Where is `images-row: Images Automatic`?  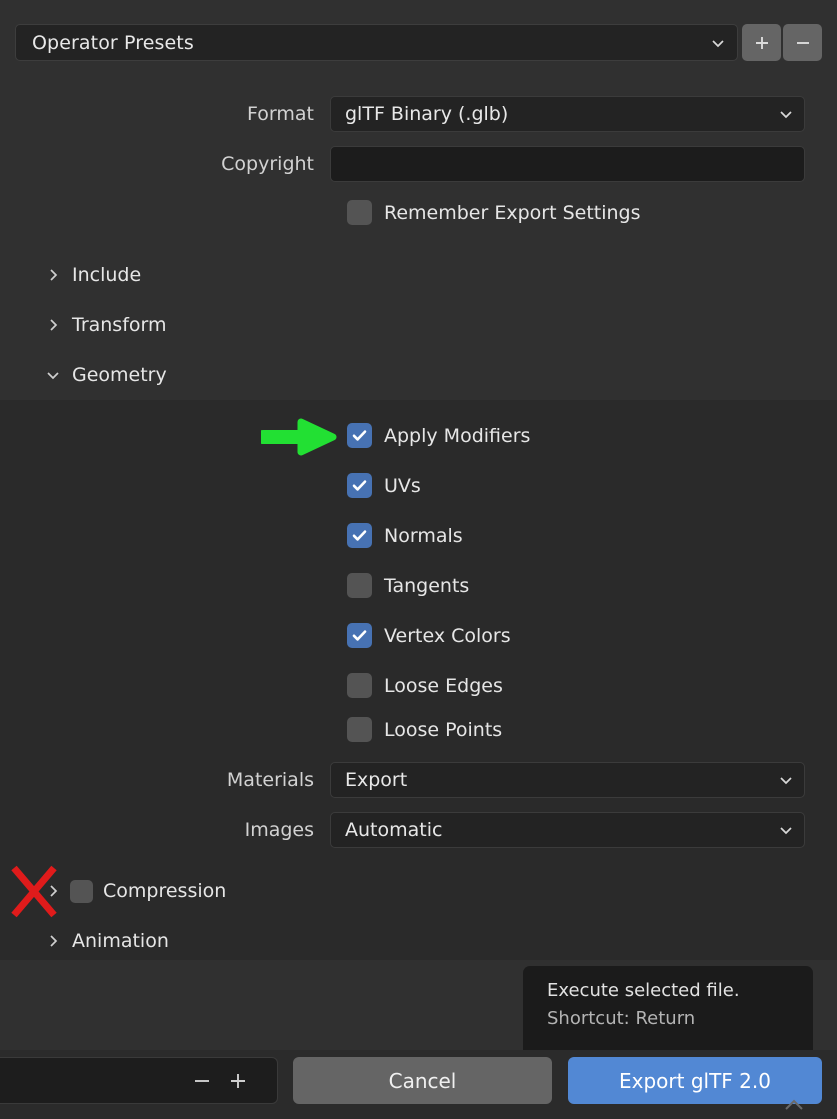 images-row: Images Automatic is located at coordinates (418, 830).